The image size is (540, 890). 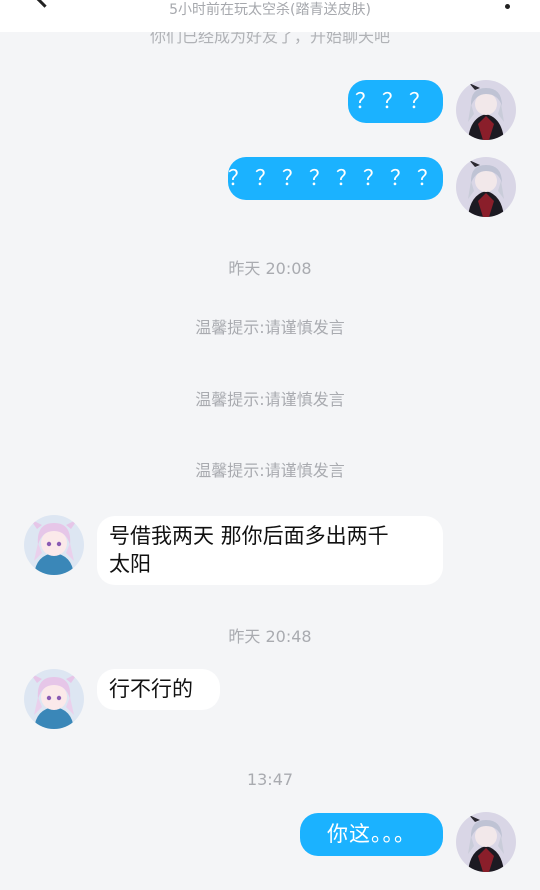 What do you see at coordinates (130, 564) in the screenshot?
I see `message-text: 太阳` at bounding box center [130, 564].